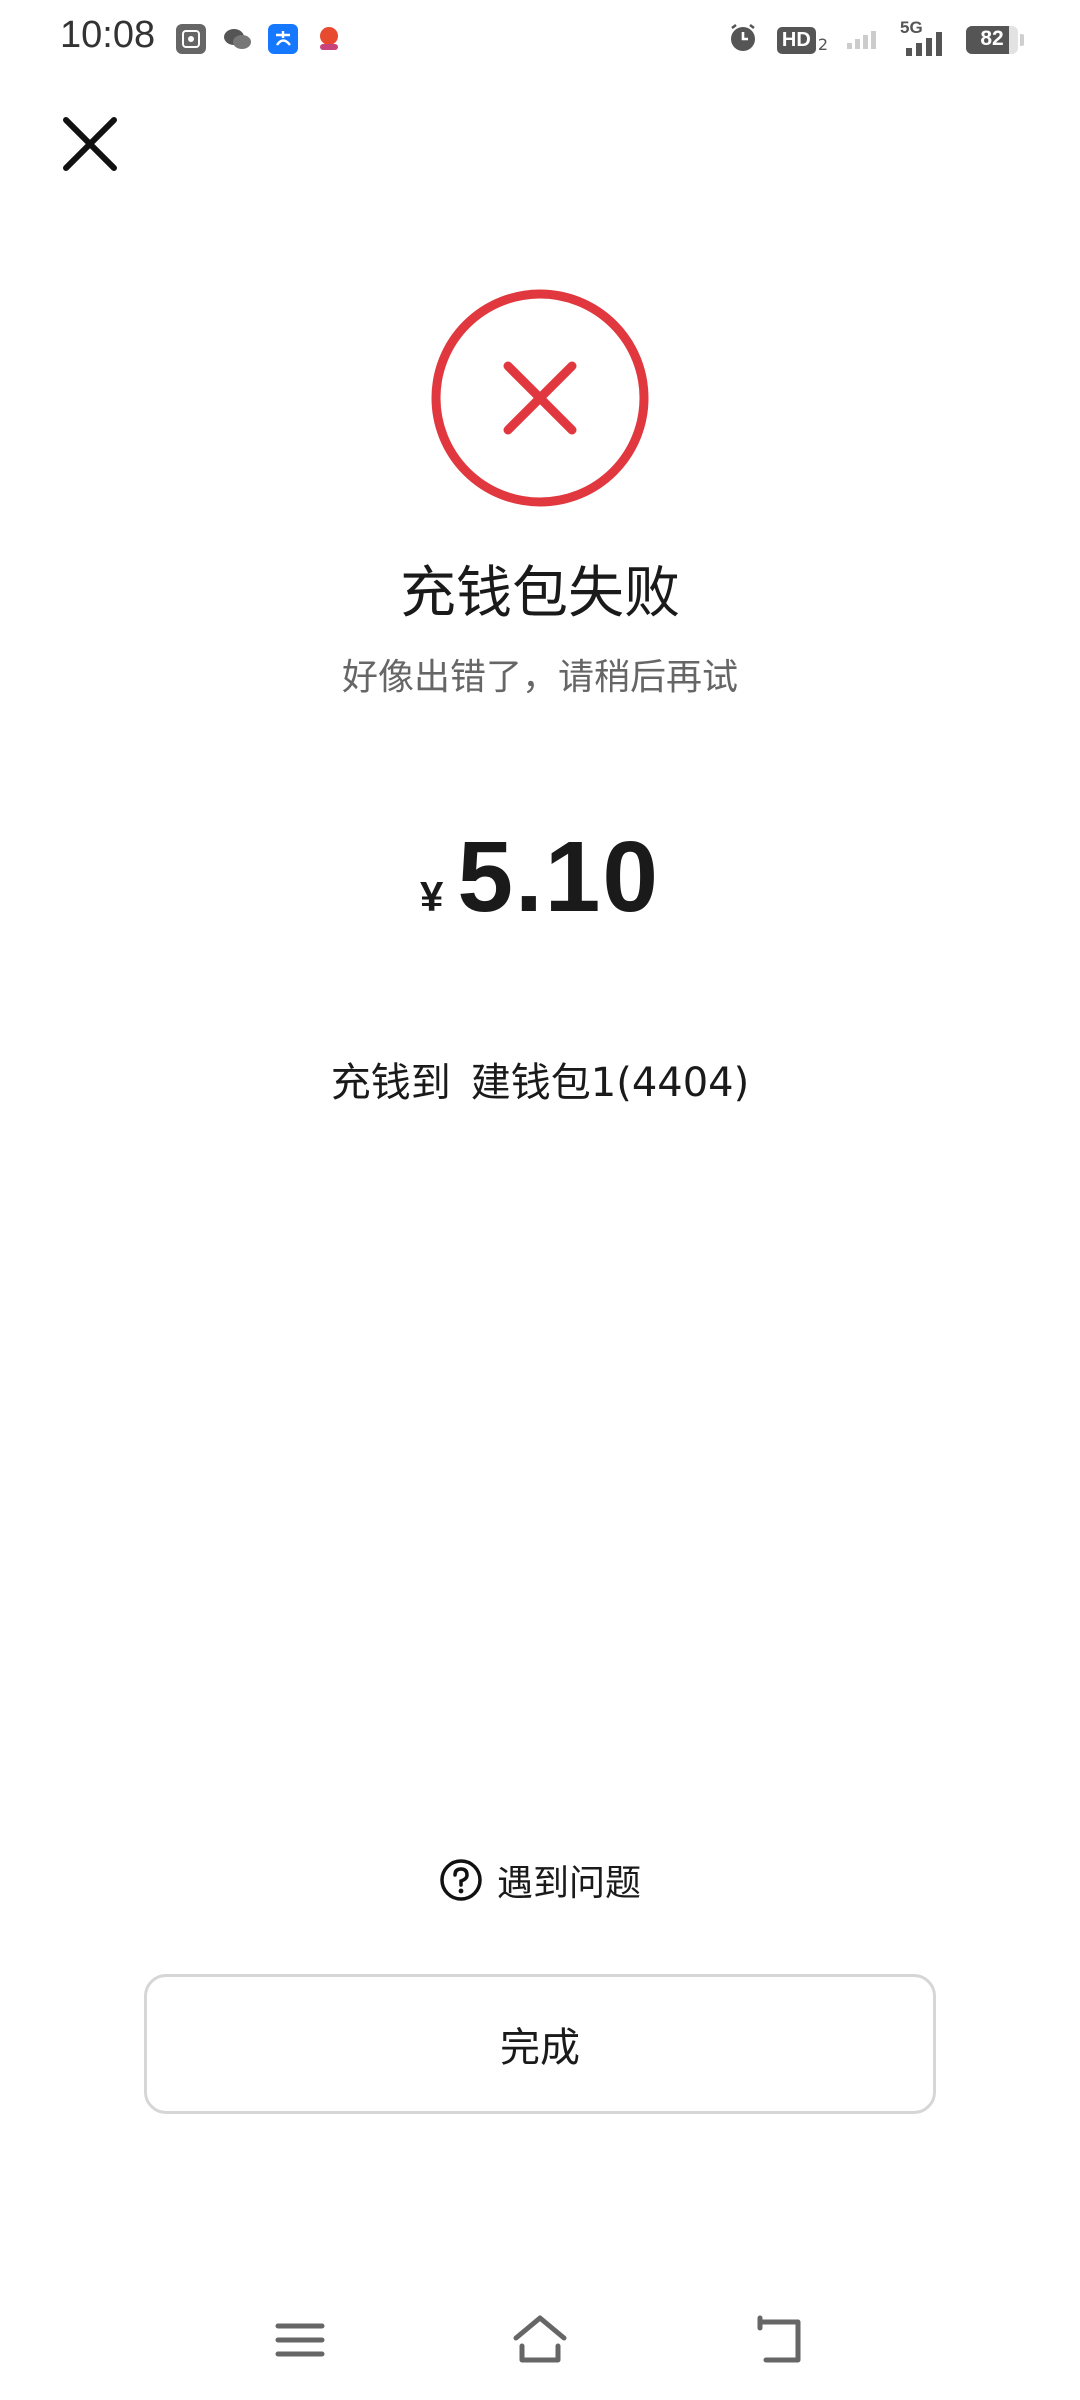  I want to click on question-icon, so click(461, 1880).